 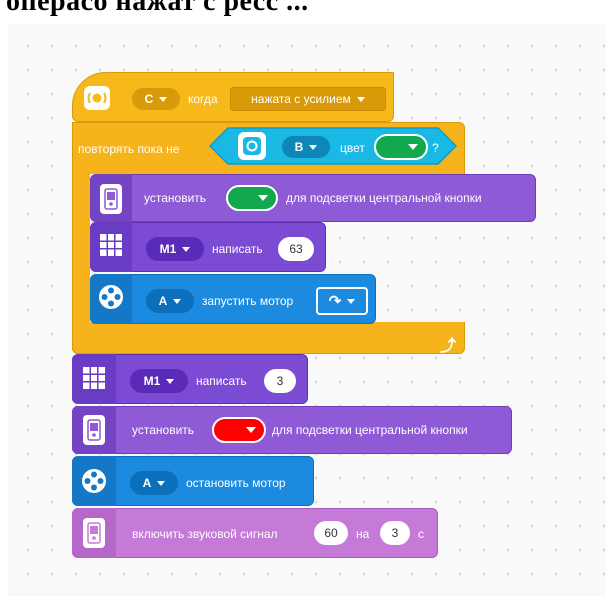 What do you see at coordinates (97, 98) in the screenshot?
I see `hub-button-icon` at bounding box center [97, 98].